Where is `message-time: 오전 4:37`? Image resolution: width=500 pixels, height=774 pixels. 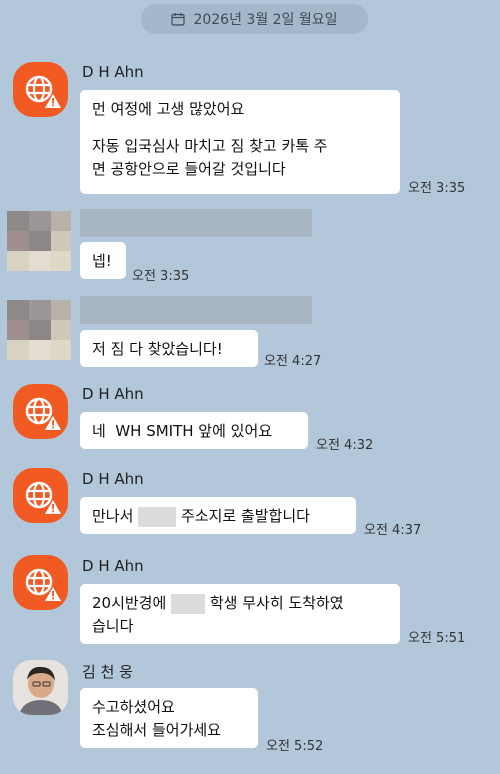
message-time: 오전 4:37 is located at coordinates (393, 530).